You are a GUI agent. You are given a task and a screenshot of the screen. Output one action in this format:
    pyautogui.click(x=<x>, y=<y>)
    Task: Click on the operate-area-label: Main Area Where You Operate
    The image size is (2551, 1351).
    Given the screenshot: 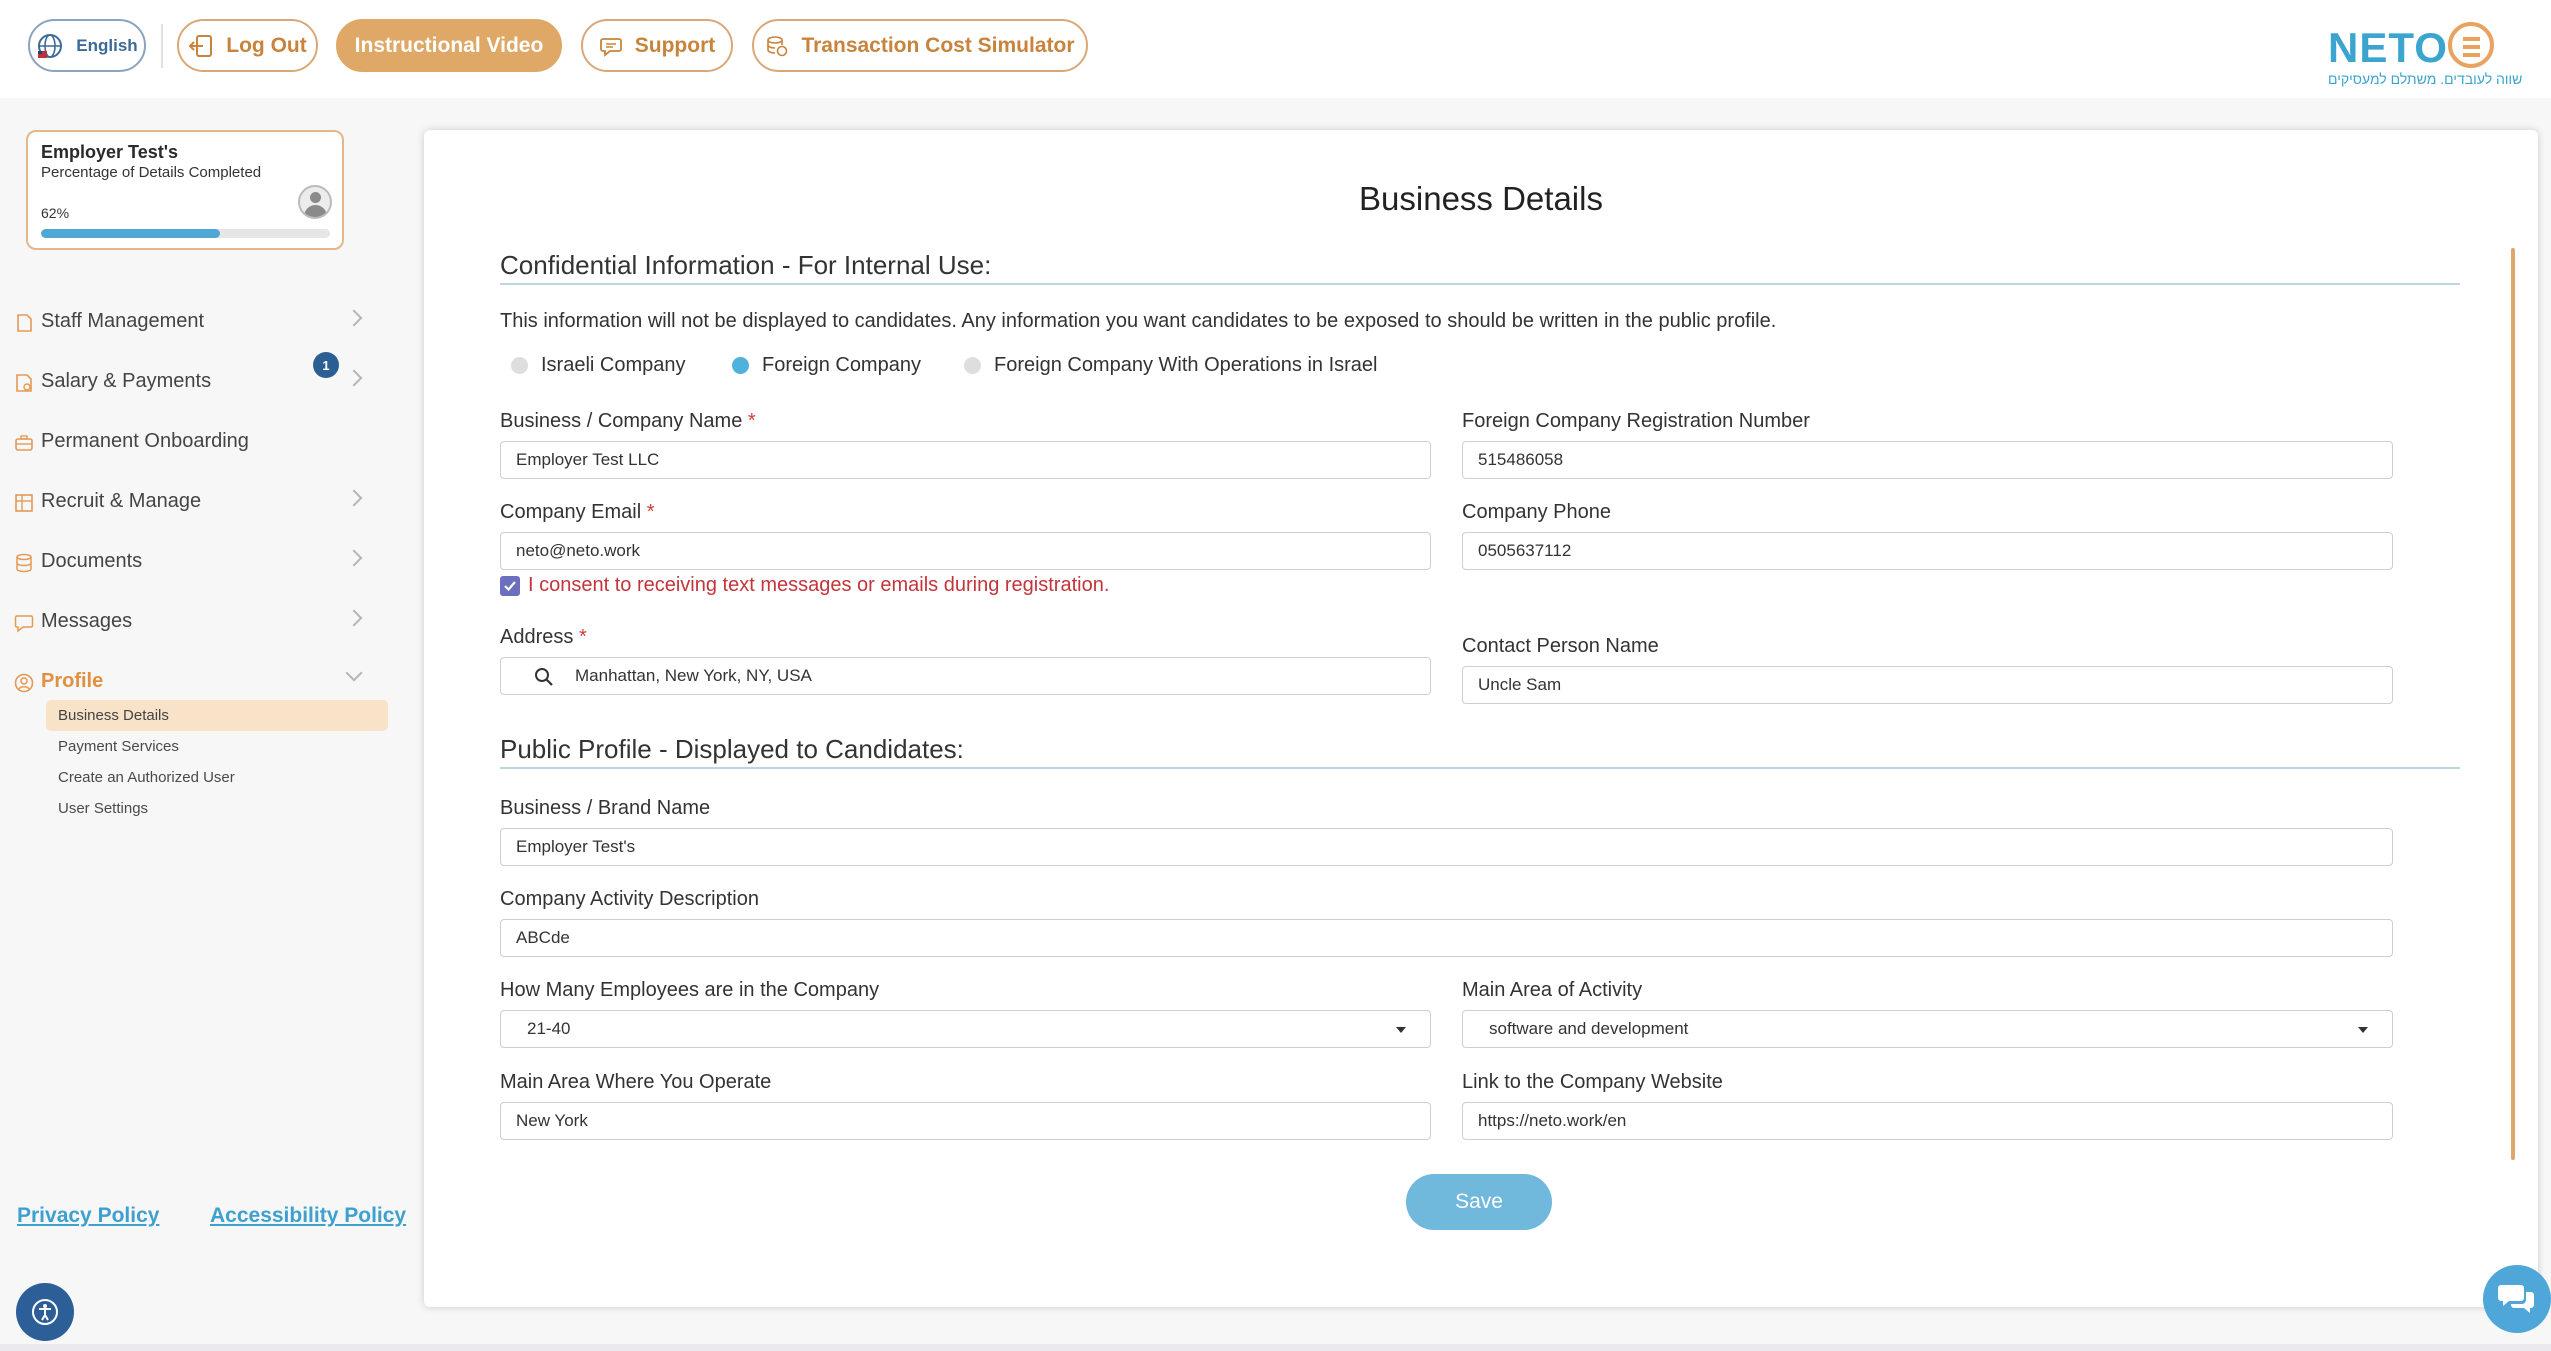 What is the action you would take?
    pyautogui.click(x=636, y=1082)
    